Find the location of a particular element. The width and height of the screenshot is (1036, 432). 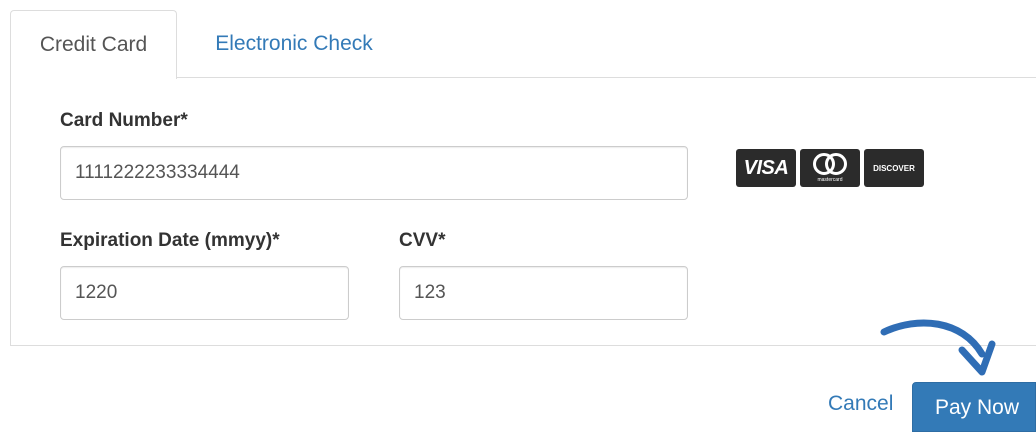

cvv-label: CVV* is located at coordinates (422, 240).